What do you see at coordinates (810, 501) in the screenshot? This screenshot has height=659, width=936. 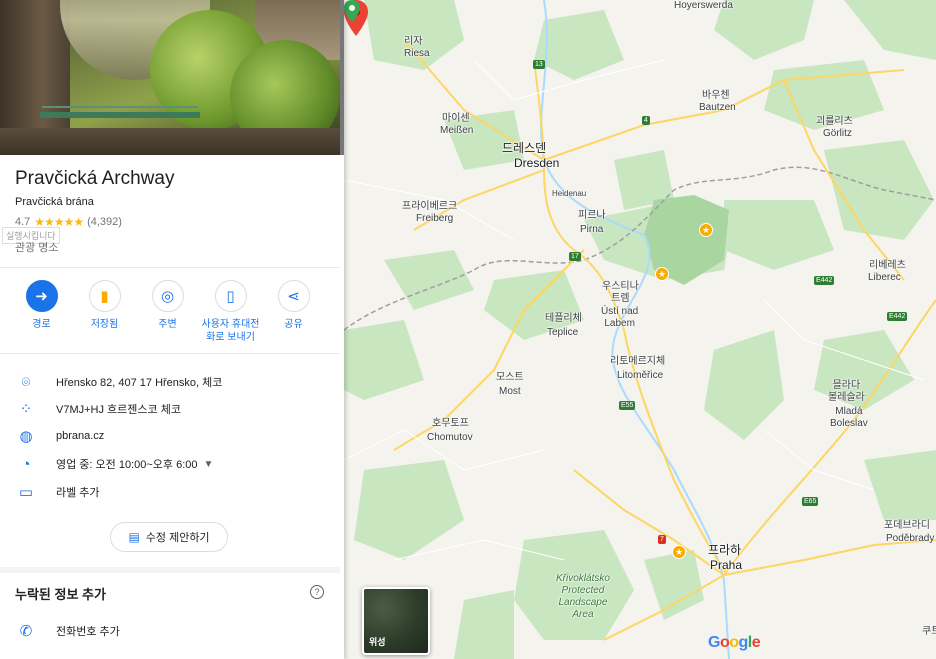 I see `road-shield: E65` at bounding box center [810, 501].